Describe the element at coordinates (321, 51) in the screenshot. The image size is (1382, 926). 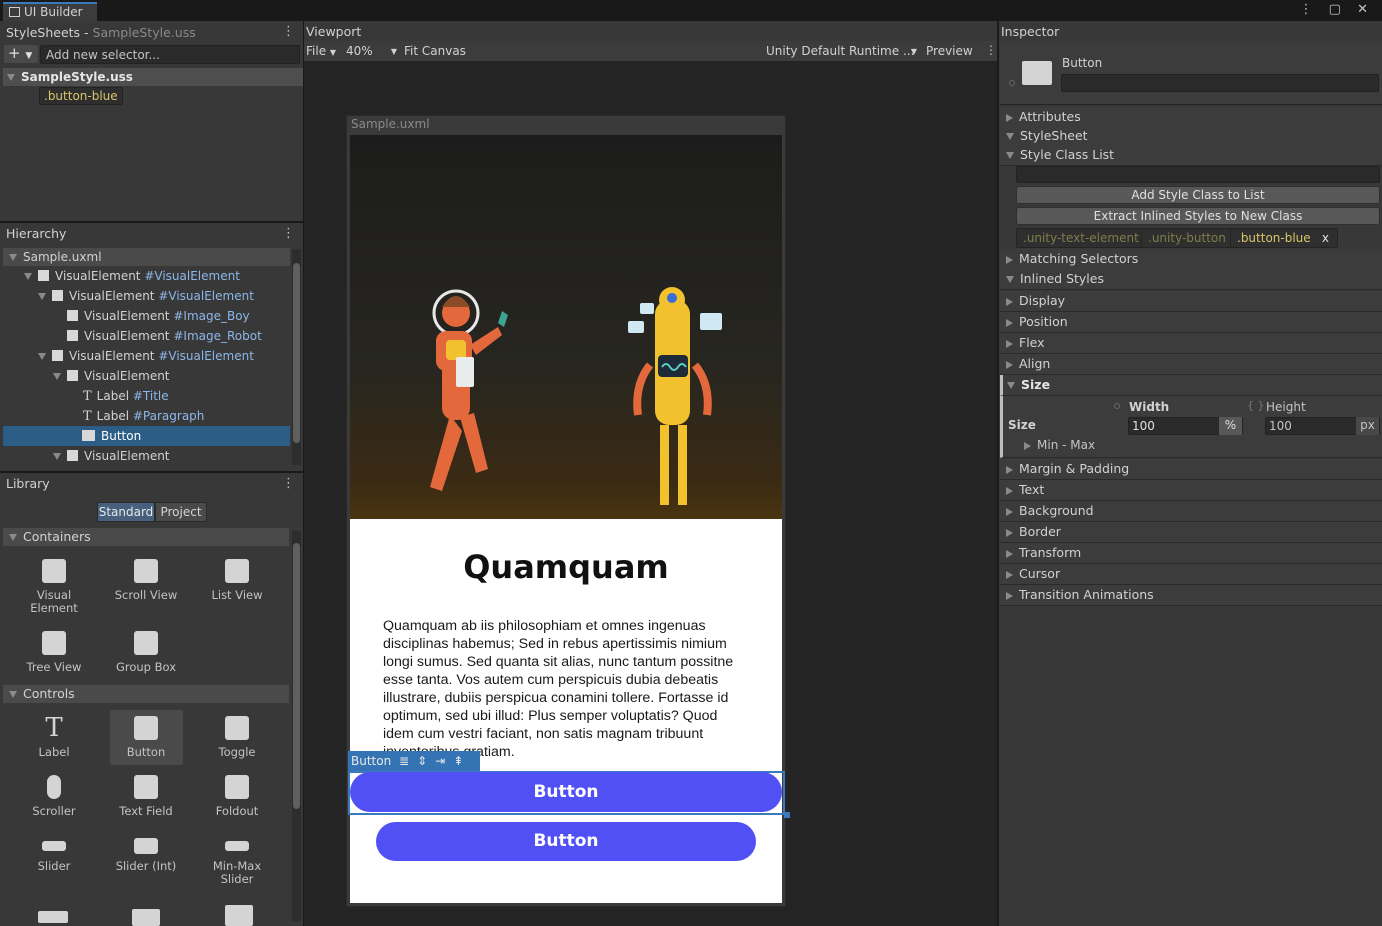
I see `file-menu: File ▼` at that location.